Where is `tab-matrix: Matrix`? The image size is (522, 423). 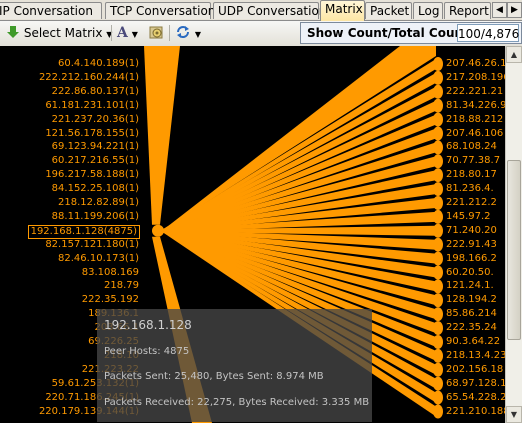 tab-matrix: Matrix is located at coordinates (342, 10).